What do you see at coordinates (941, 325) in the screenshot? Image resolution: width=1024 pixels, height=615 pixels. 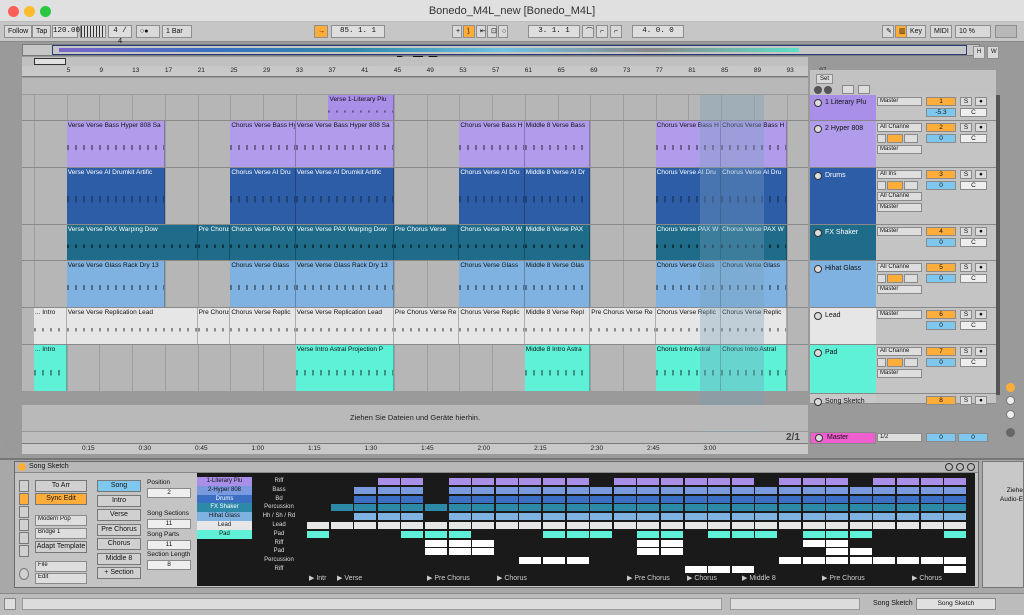 I see `volume-field: 0` at bounding box center [941, 325].